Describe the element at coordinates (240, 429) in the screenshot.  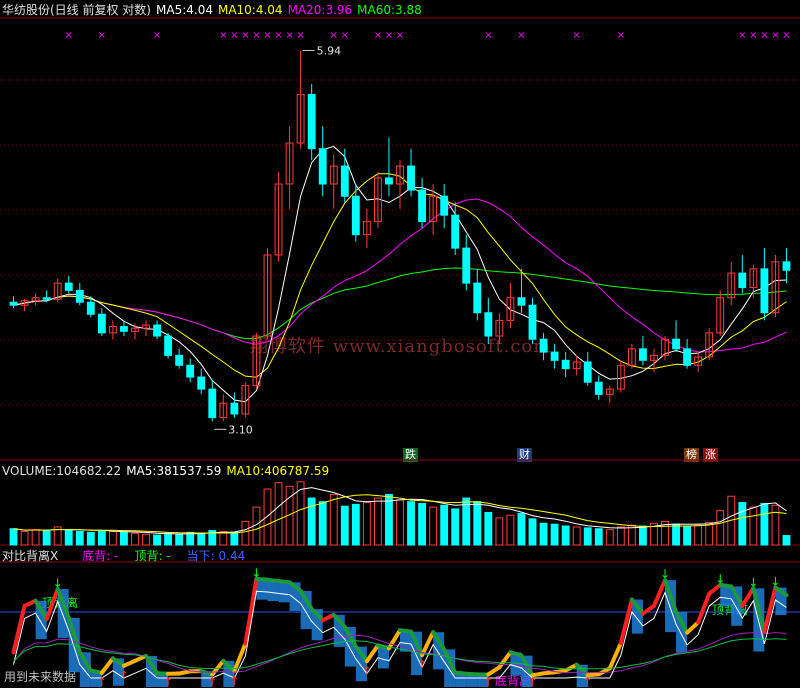
I see `low-price-label: 3.10` at that location.